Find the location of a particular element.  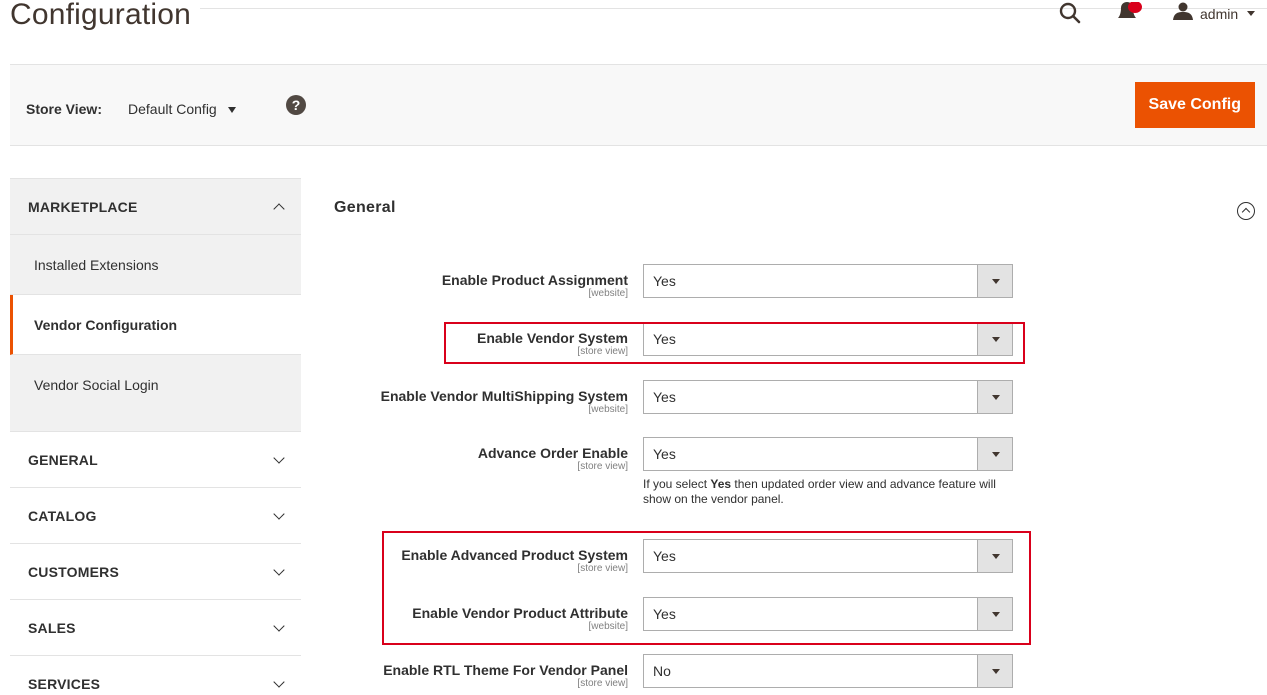

field-label-text: Enable RTL Theme For Vendor Panel is located at coordinates (505, 670).